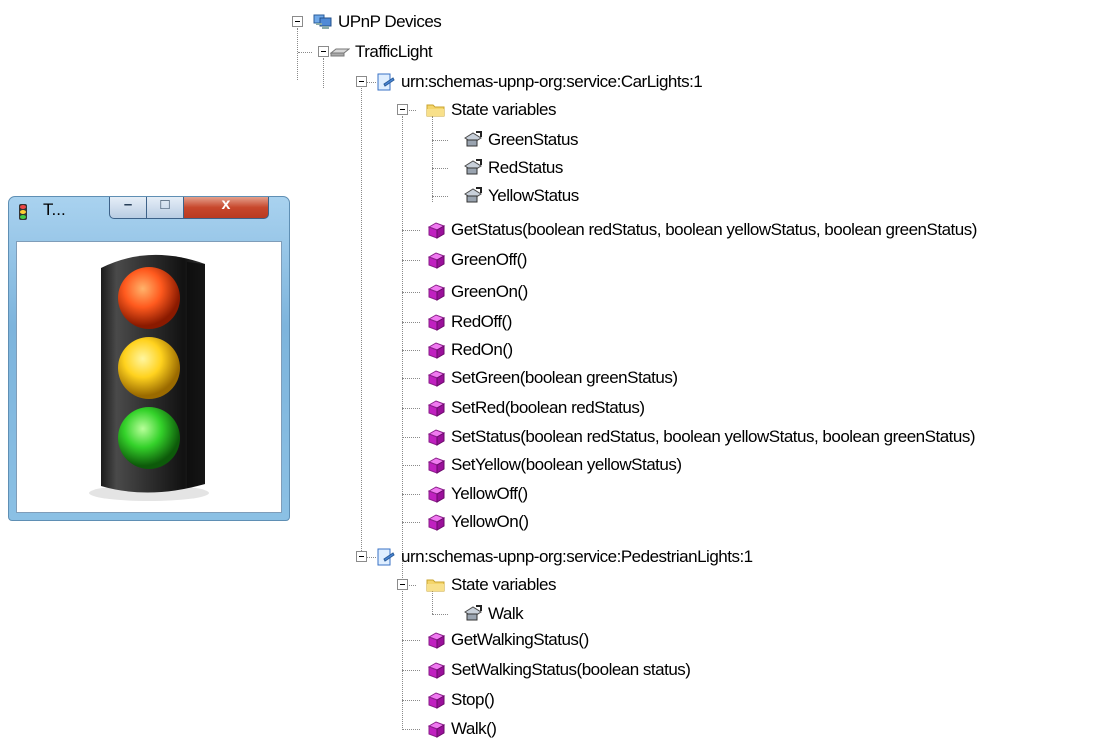 The image size is (1098, 747). Describe the element at coordinates (489, 493) in the screenshot. I see `tree-node-label: YellowOff()` at that location.